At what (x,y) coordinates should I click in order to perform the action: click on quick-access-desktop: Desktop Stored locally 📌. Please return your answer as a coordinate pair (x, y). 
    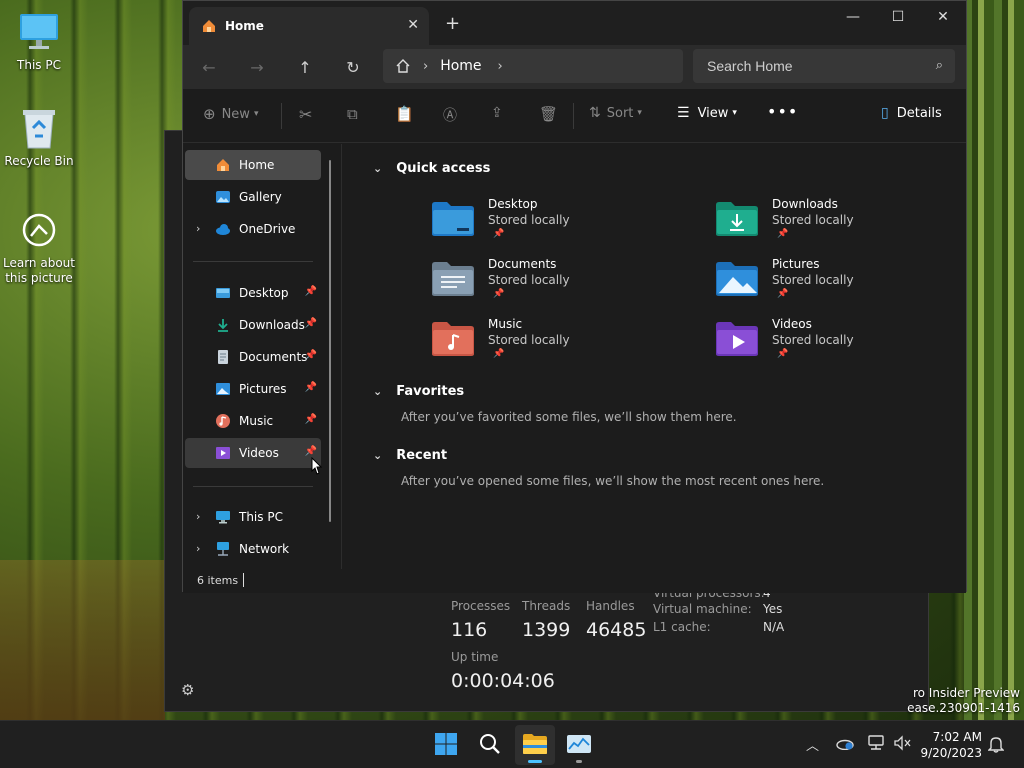
    Looking at the image, I should click on (561, 225).